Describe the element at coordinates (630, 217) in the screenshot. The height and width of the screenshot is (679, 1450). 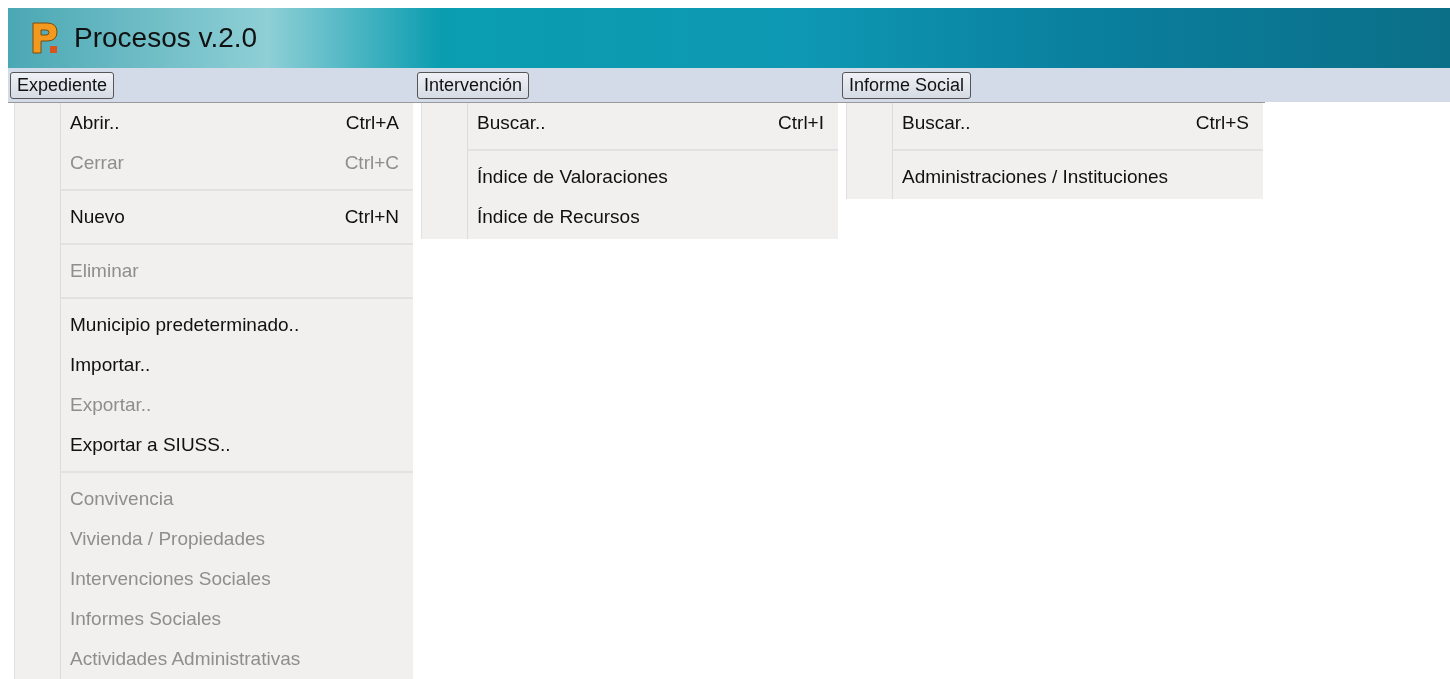
I see `menu-item: Índice de Recursos` at that location.